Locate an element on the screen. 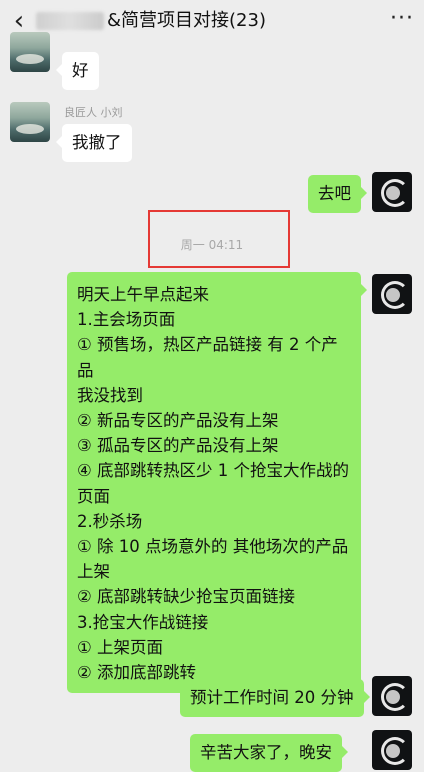  message-line: ① 除 10 点场意外的 其他场次的产品 is located at coordinates (213, 547).